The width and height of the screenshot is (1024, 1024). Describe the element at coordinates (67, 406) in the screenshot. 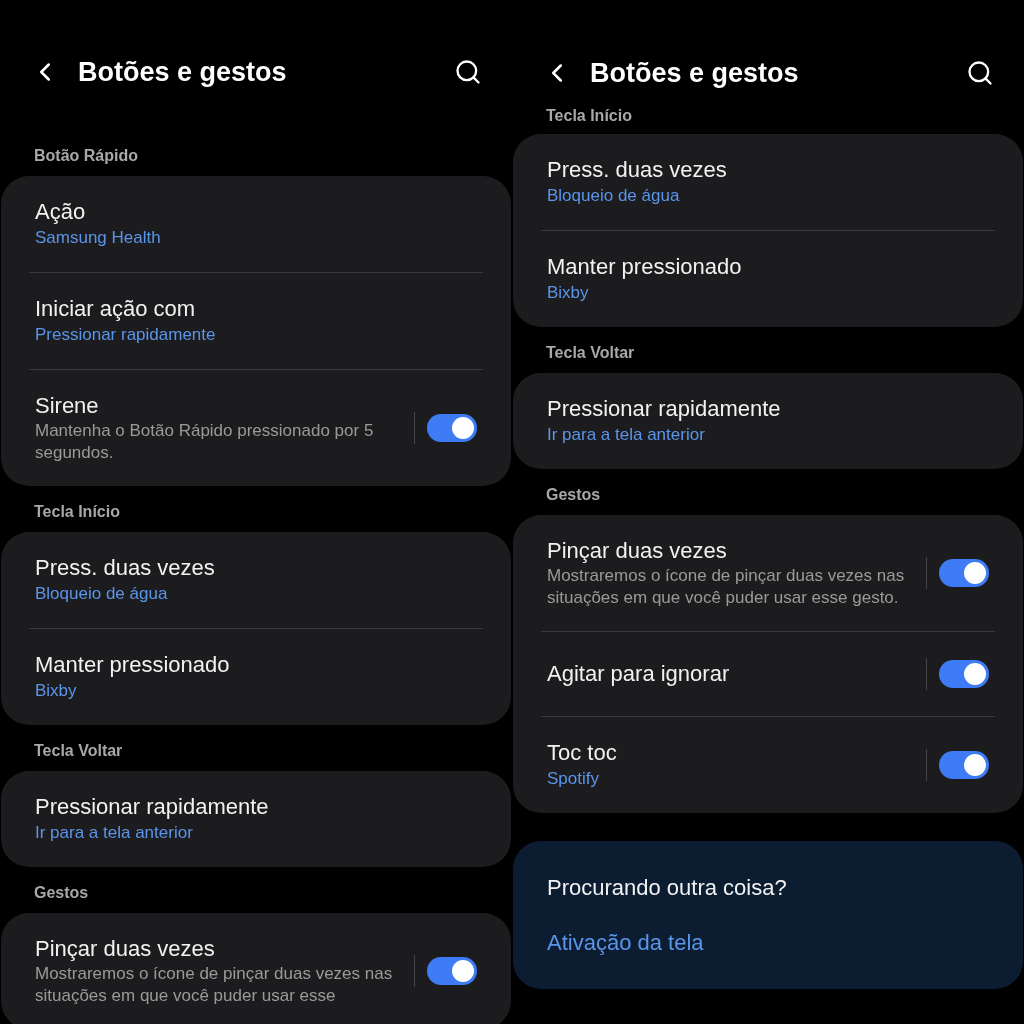

I see `item-title: Sirene` at that location.